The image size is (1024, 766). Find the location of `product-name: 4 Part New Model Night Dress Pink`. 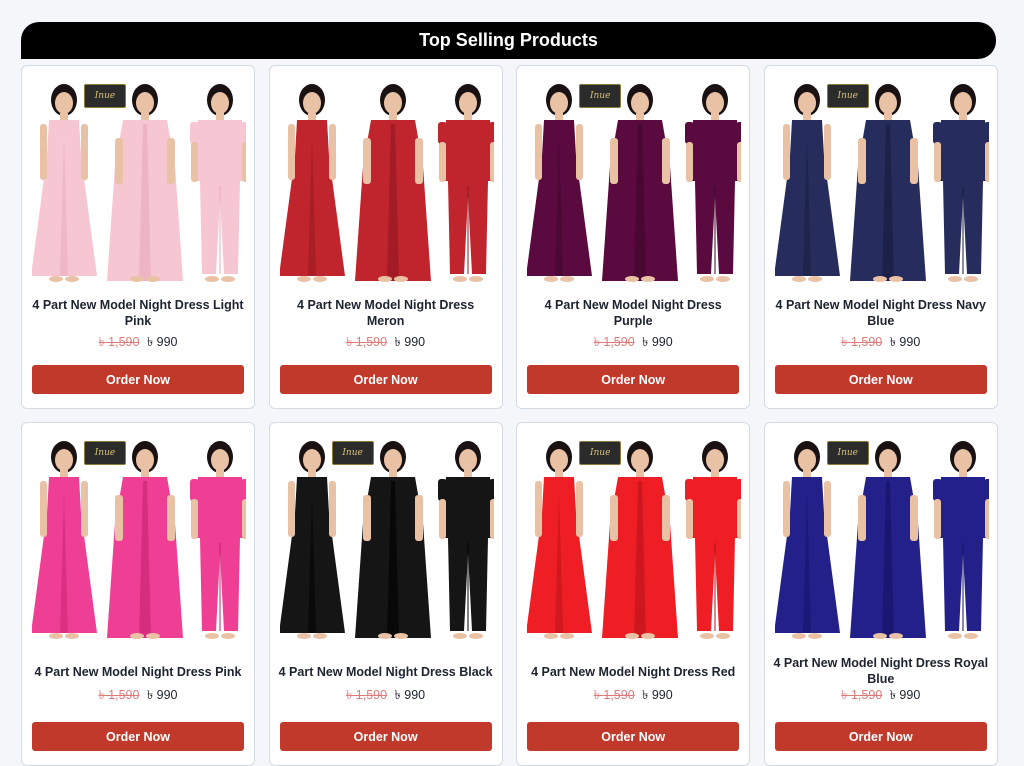

product-name: 4 Part New Model Night Dress Pink is located at coordinates (138, 672).